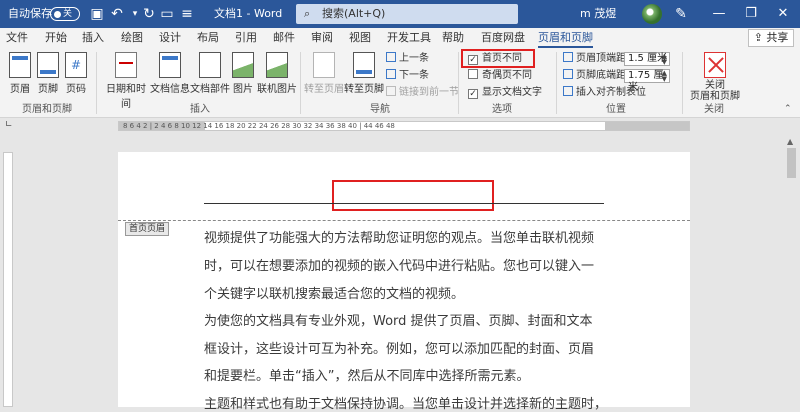  Describe the element at coordinates (565, 38) in the screenshot. I see `tab-header-footer: 页眉和页脚` at that location.